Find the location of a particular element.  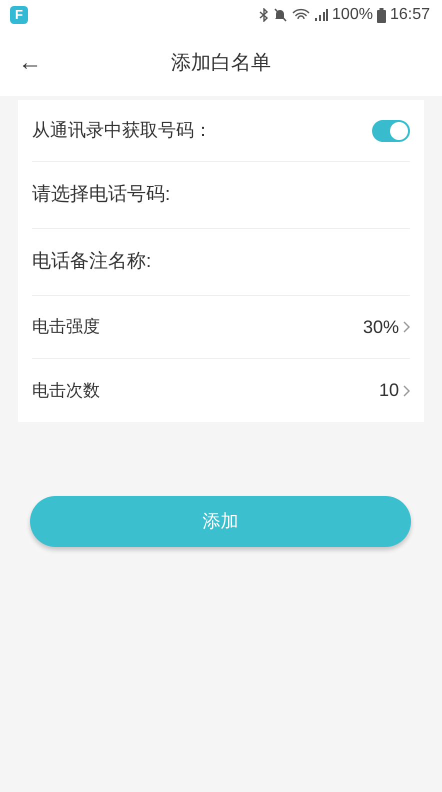

back-button: ← is located at coordinates (30, 63).